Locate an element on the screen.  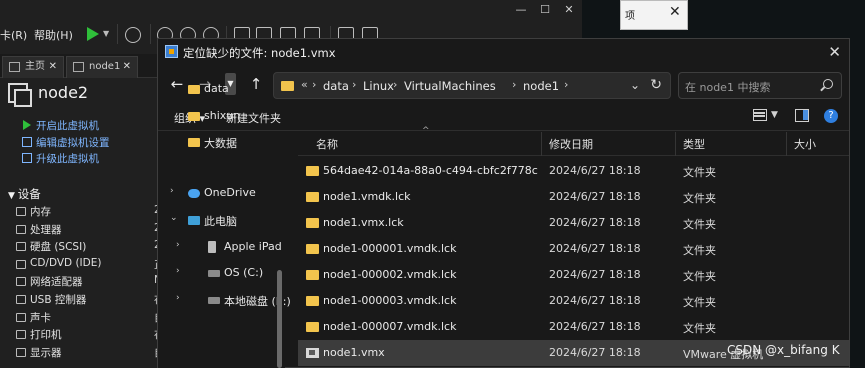
device-label: 硬盘 (SCSI) is located at coordinates (58, 247).